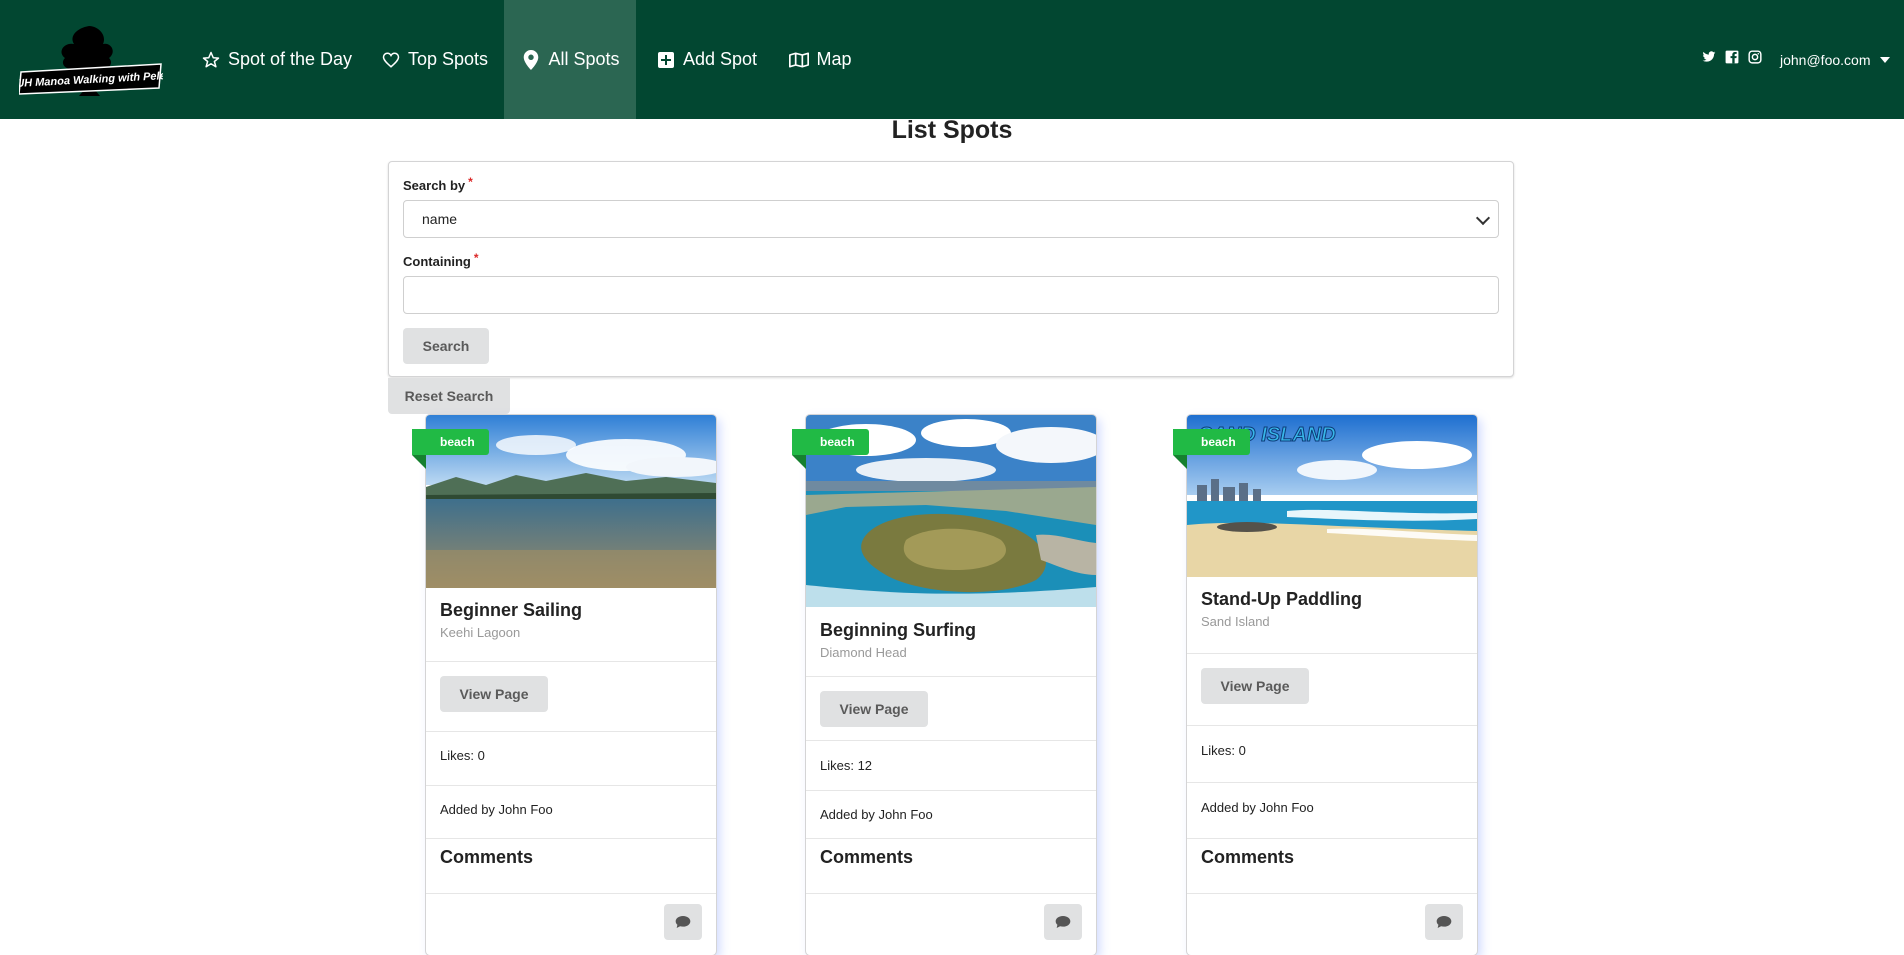 This screenshot has width=1904, height=955. I want to click on search-by-label: Search by *, so click(438, 184).